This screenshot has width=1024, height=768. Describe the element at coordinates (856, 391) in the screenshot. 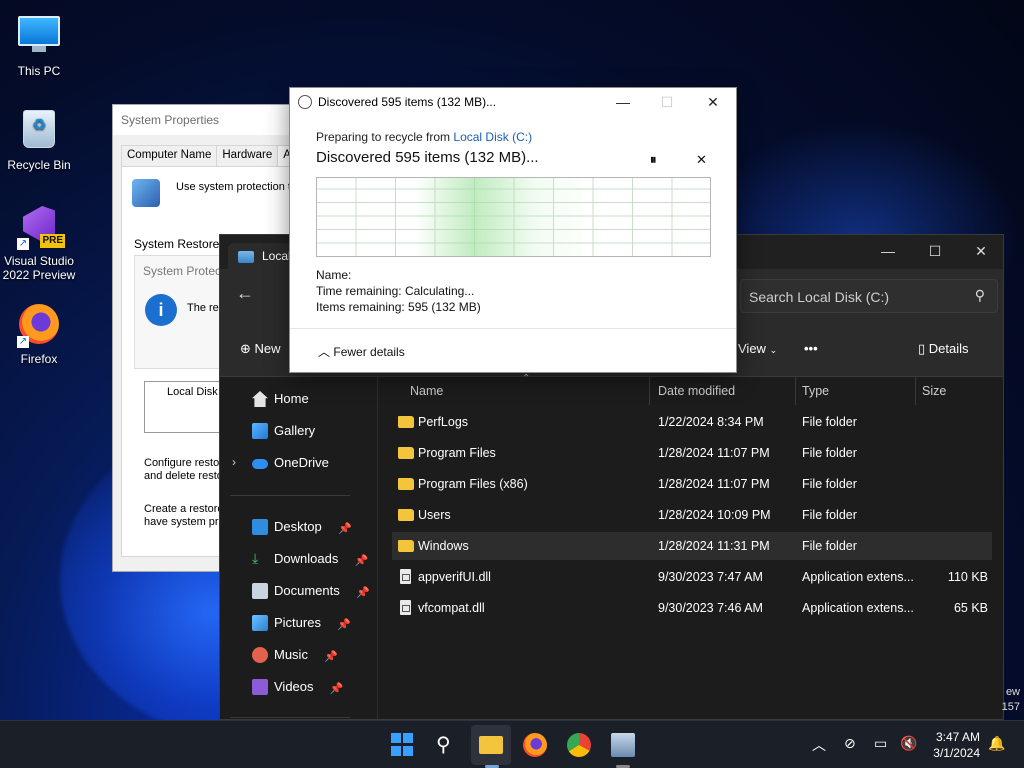

I see `column-header-type: Type` at that location.